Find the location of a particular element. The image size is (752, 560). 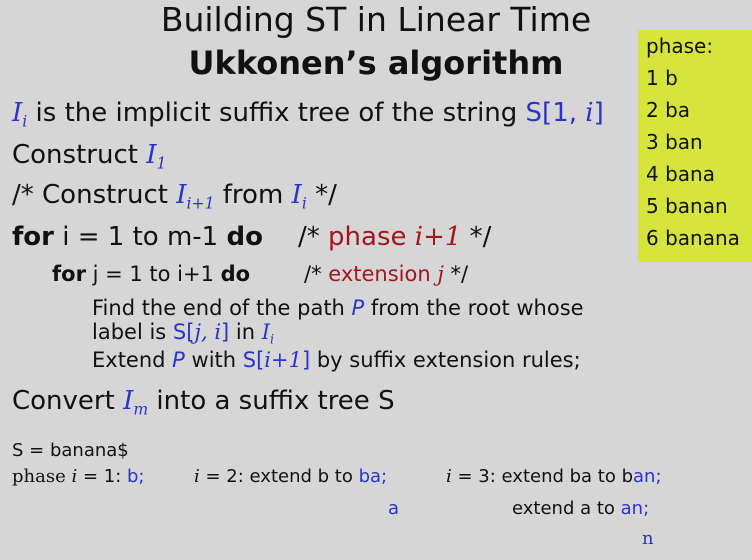

example-extend-a-to-an: extend a to an; is located at coordinates (581, 508).